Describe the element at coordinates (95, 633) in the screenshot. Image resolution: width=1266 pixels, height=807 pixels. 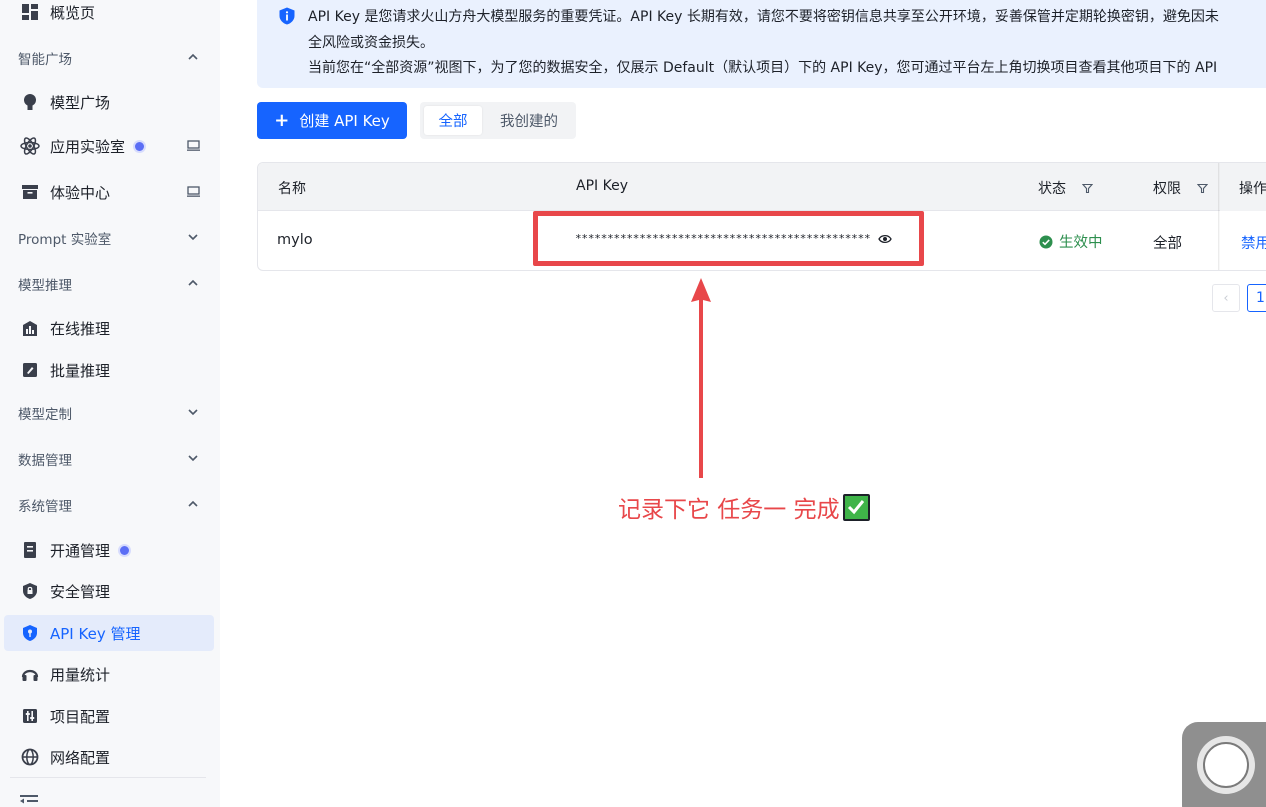
I see `sidebar-item-label: API Key 管理` at that location.